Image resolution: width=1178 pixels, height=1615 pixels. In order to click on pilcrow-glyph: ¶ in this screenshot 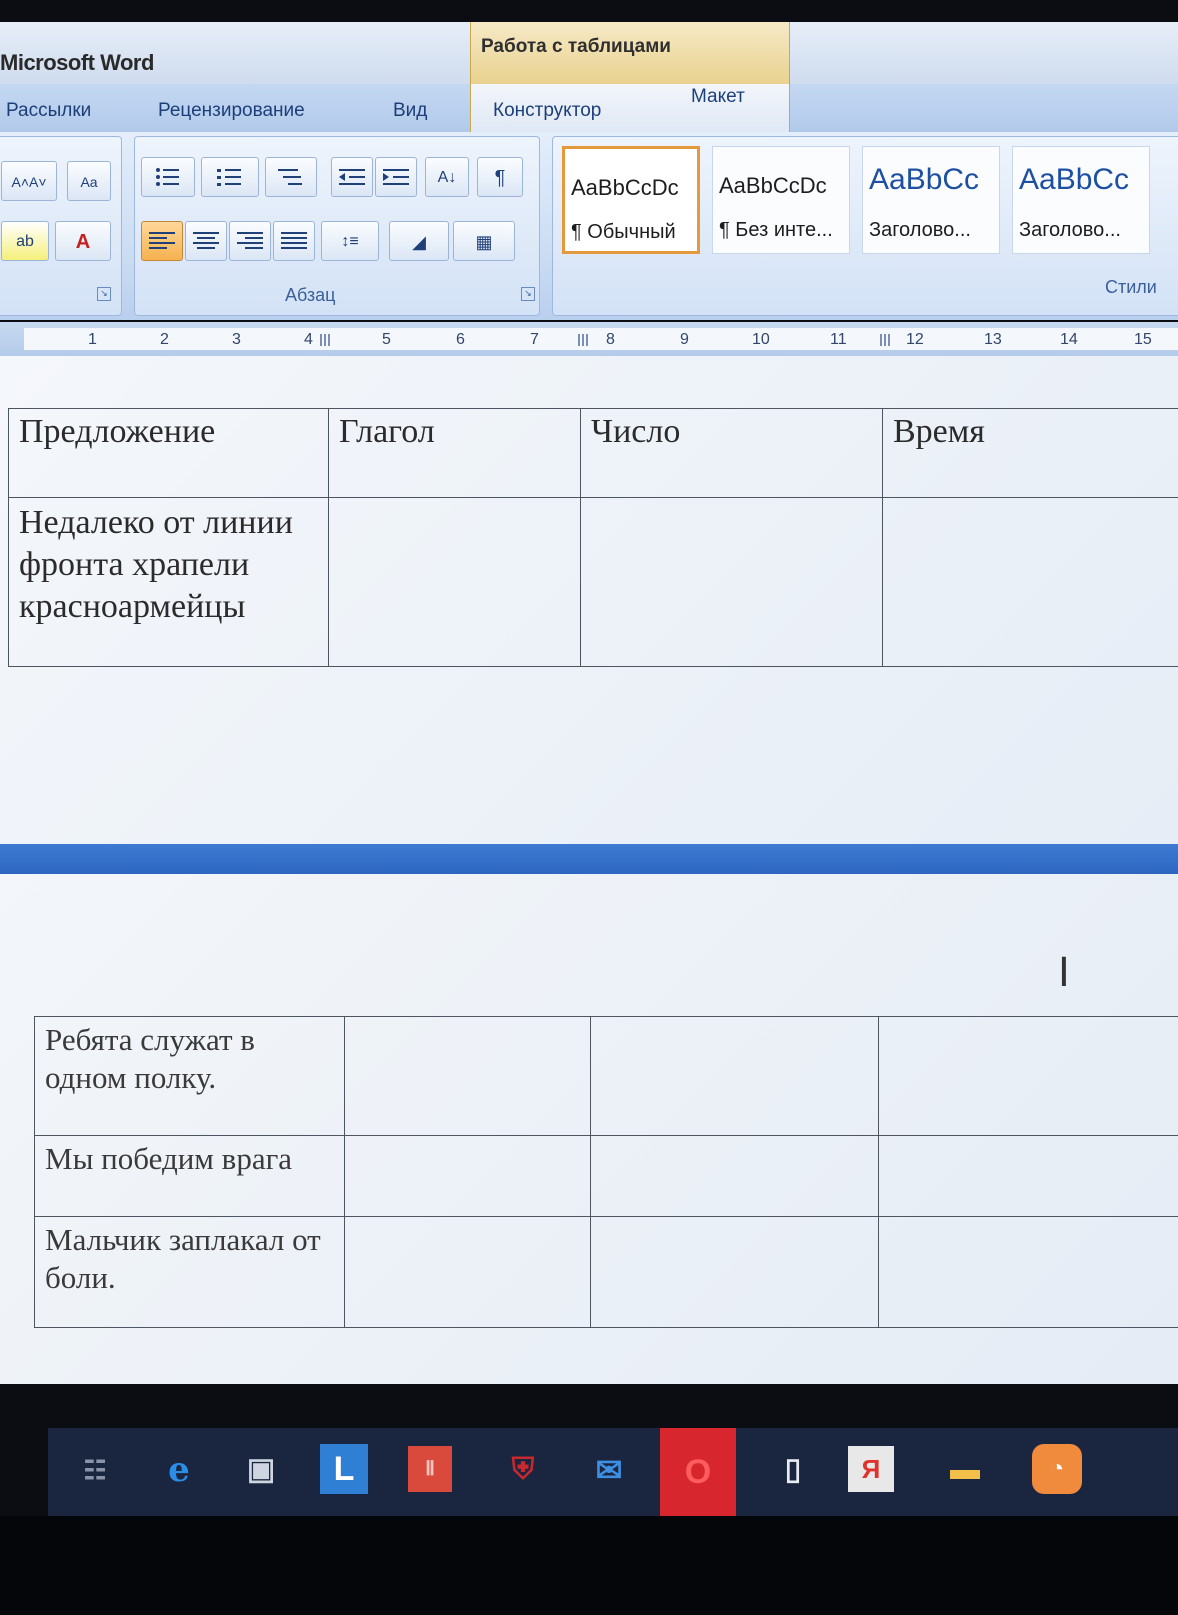, I will do `click(500, 178)`.